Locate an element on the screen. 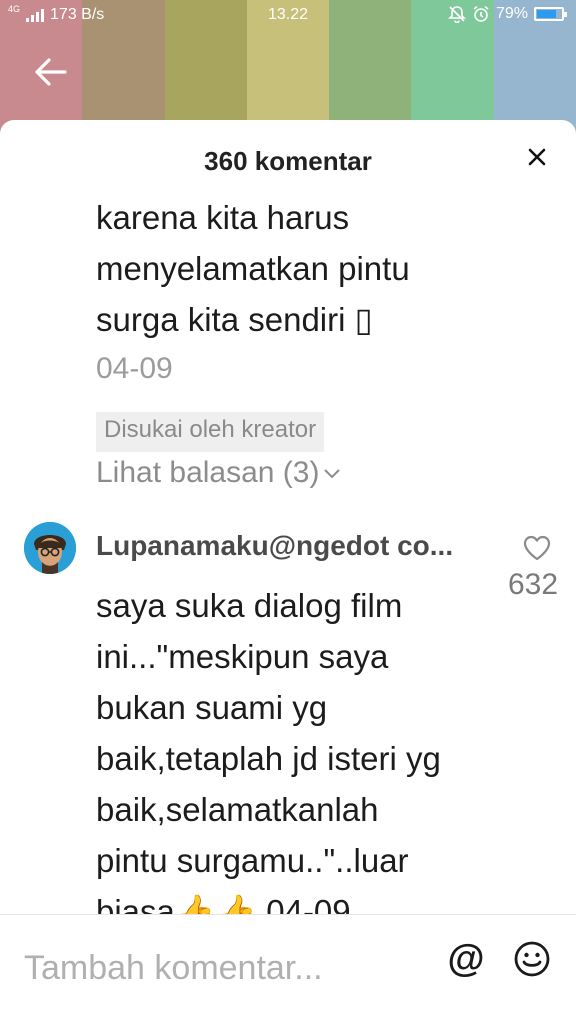 This screenshot has height=1024, width=576. emoji-button is located at coordinates (532, 959).